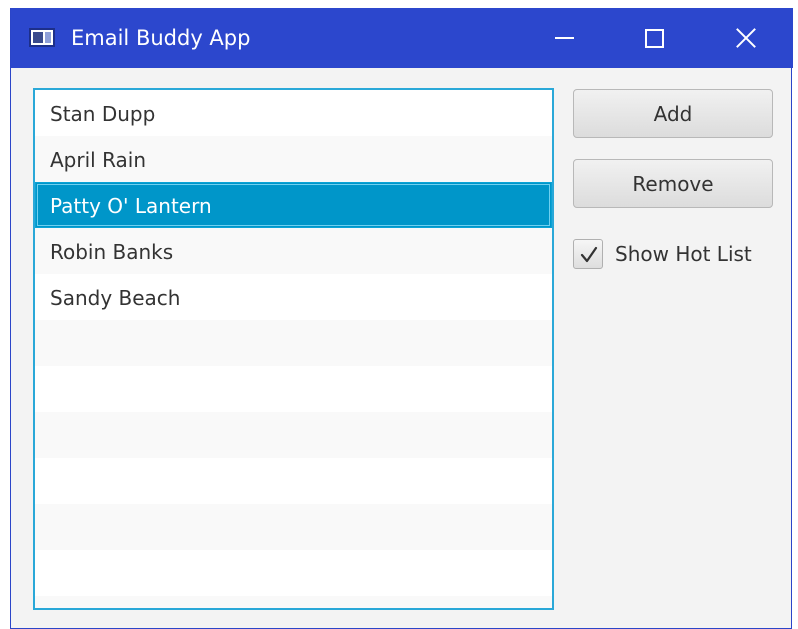 This screenshot has width=798, height=629. What do you see at coordinates (293, 113) in the screenshot?
I see `list-item: Stan Dupp` at bounding box center [293, 113].